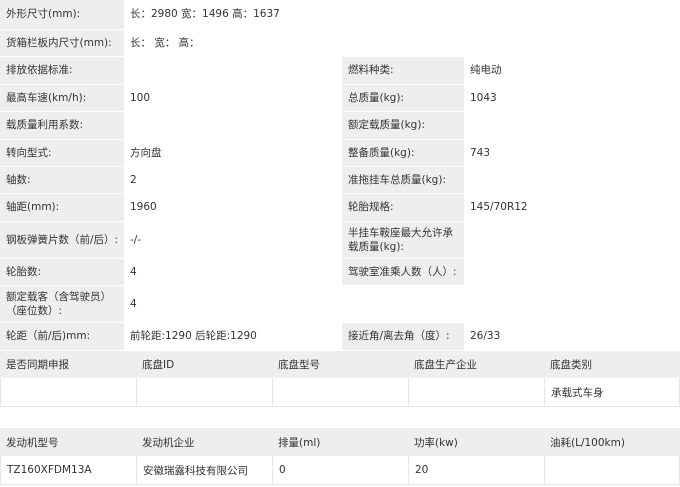 Image resolution: width=680 pixels, height=487 pixels. What do you see at coordinates (572, 153) in the screenshot?
I see `spec-value: 743` at bounding box center [572, 153].